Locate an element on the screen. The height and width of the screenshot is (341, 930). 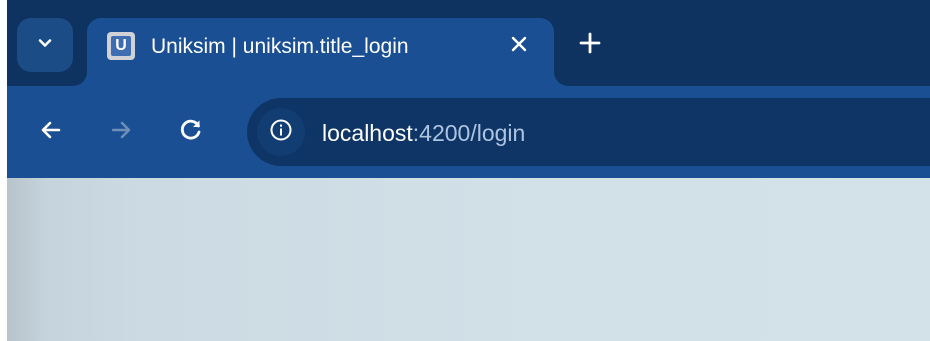
arrow-left-icon is located at coordinates (51, 132).